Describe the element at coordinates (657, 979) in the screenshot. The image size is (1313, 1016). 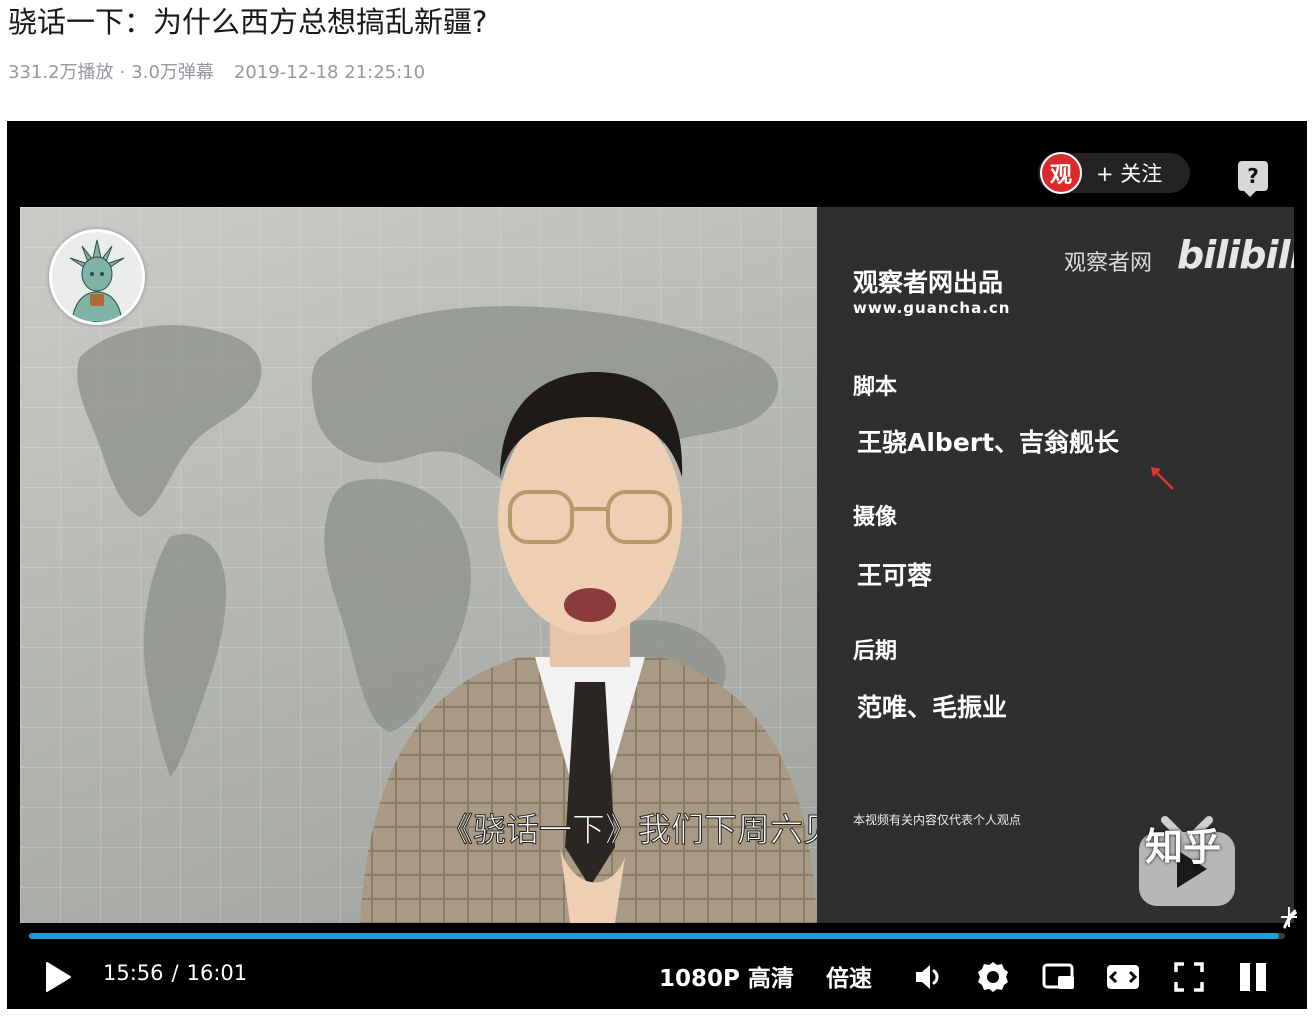
I see `player-controls: 15:56 / 16:01 1080P 高清 倍速` at that location.